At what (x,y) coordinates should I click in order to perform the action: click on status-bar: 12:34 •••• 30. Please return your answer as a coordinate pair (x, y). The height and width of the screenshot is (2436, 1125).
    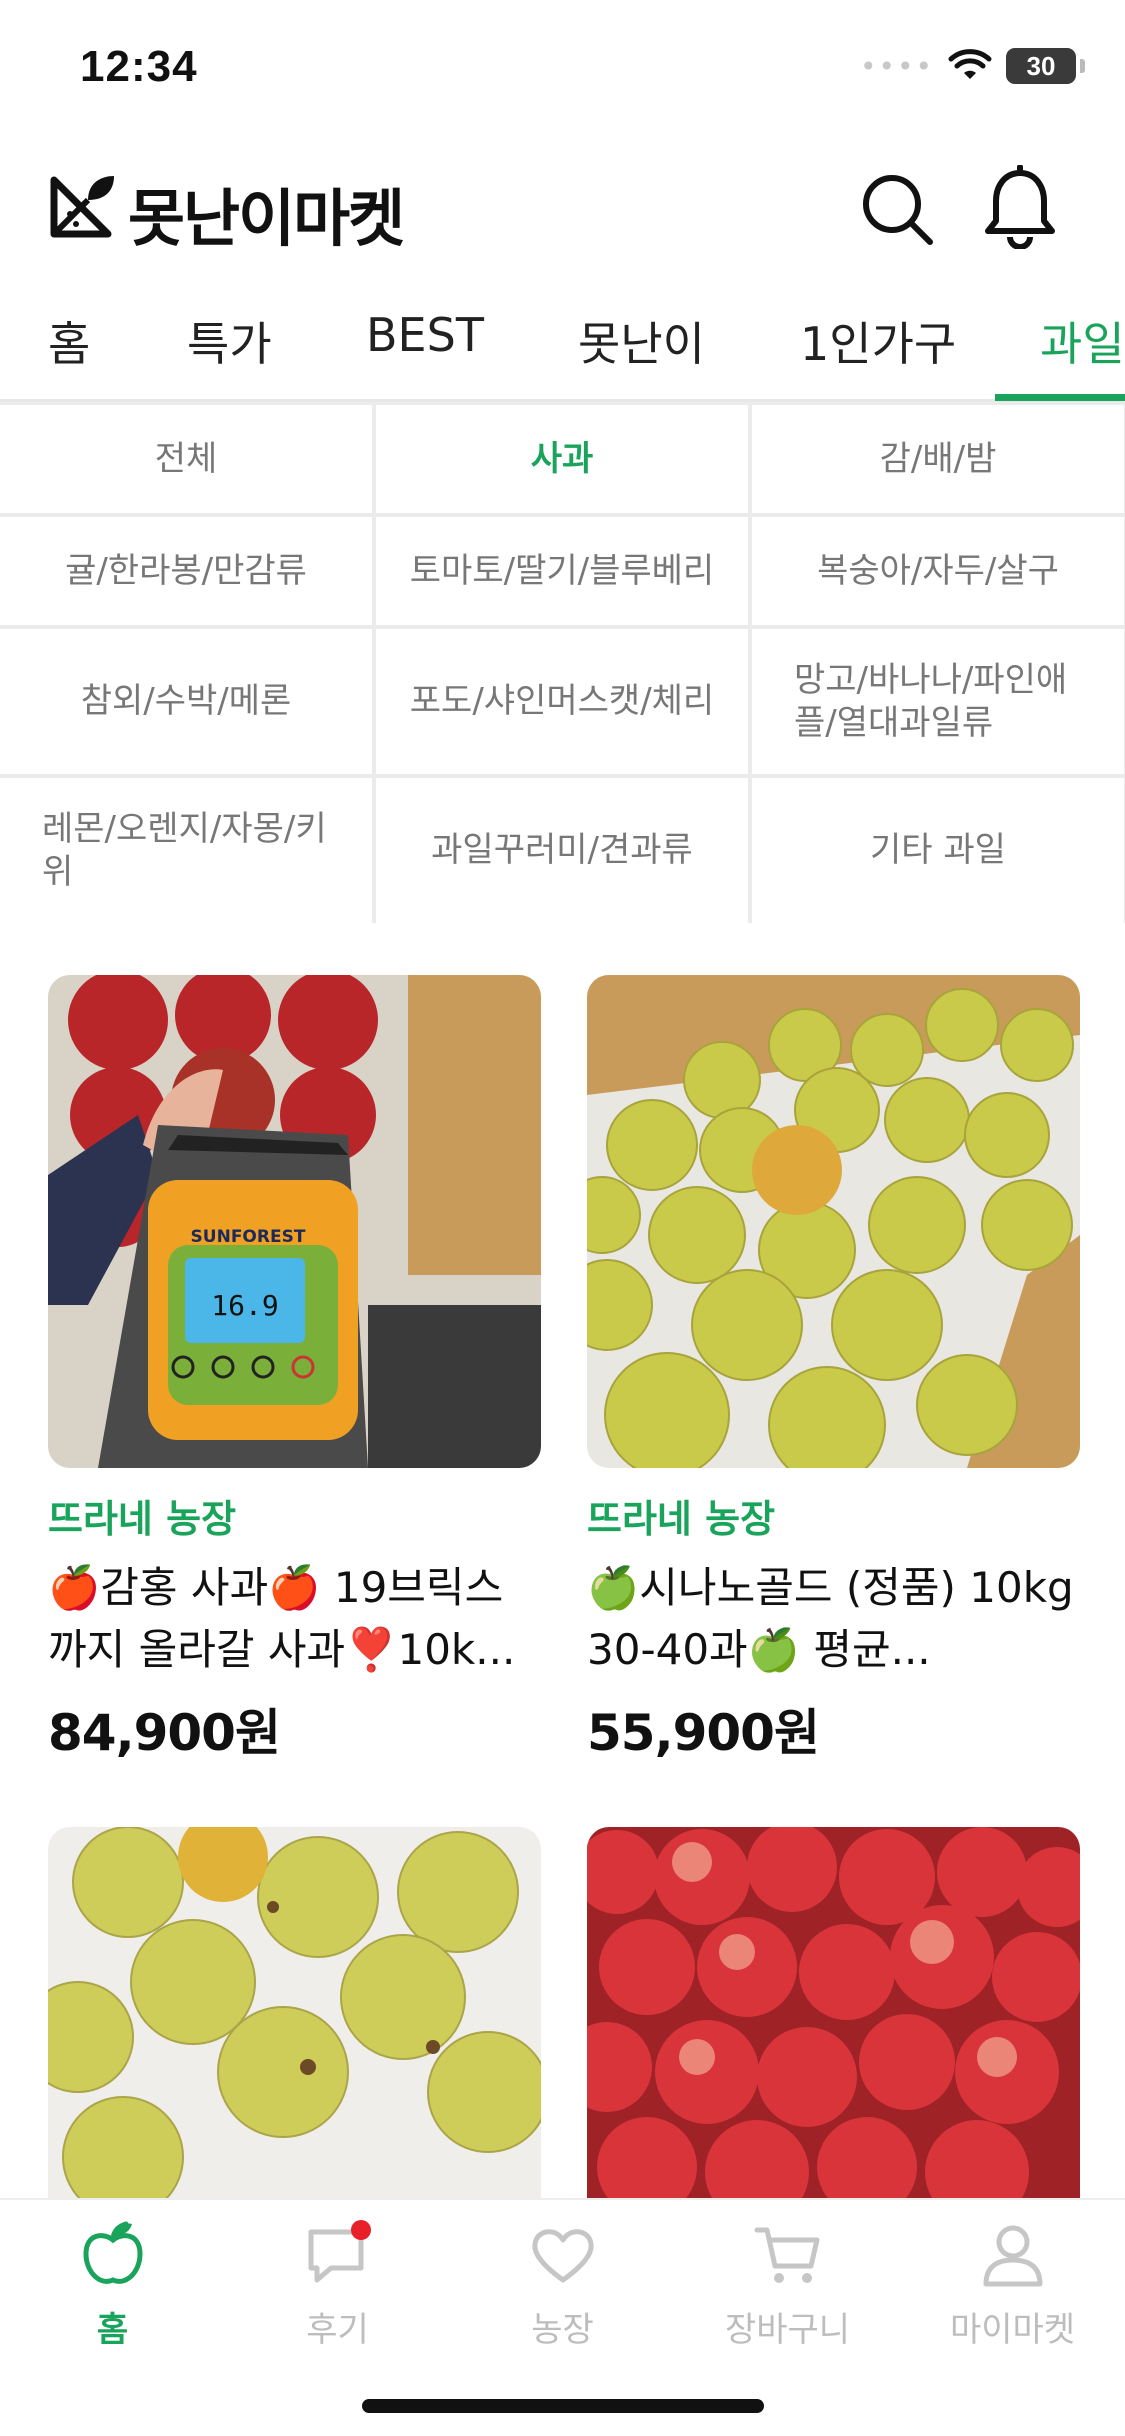
    Looking at the image, I should click on (562, 70).